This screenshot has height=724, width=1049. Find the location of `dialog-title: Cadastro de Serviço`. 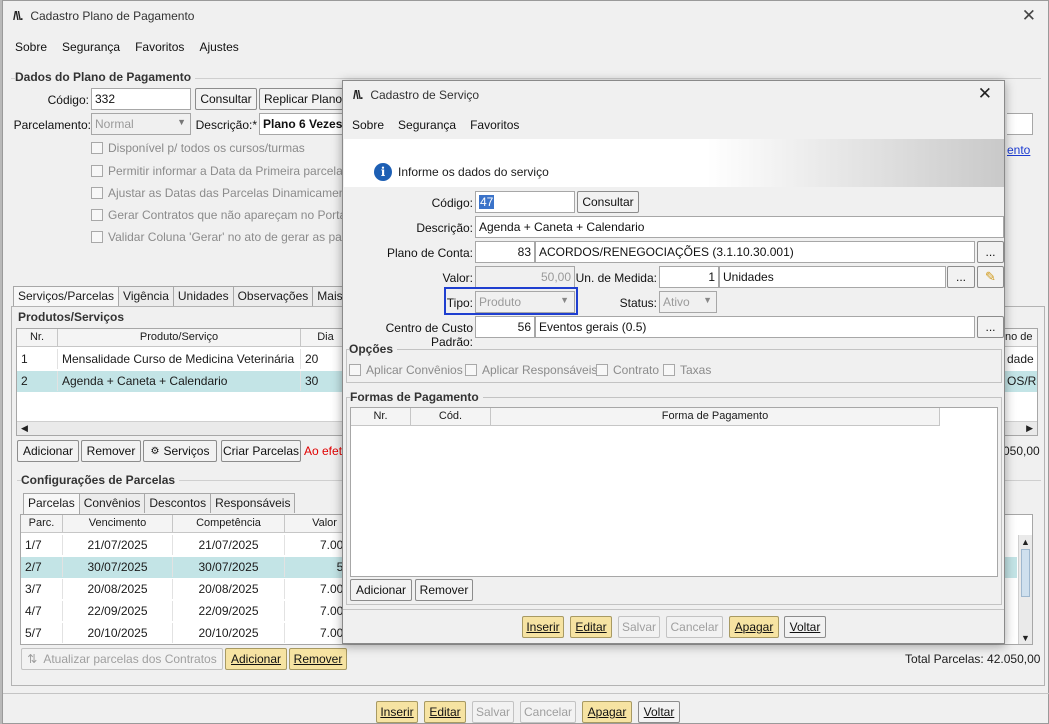

dialog-title: Cadastro de Serviço is located at coordinates (425, 95).